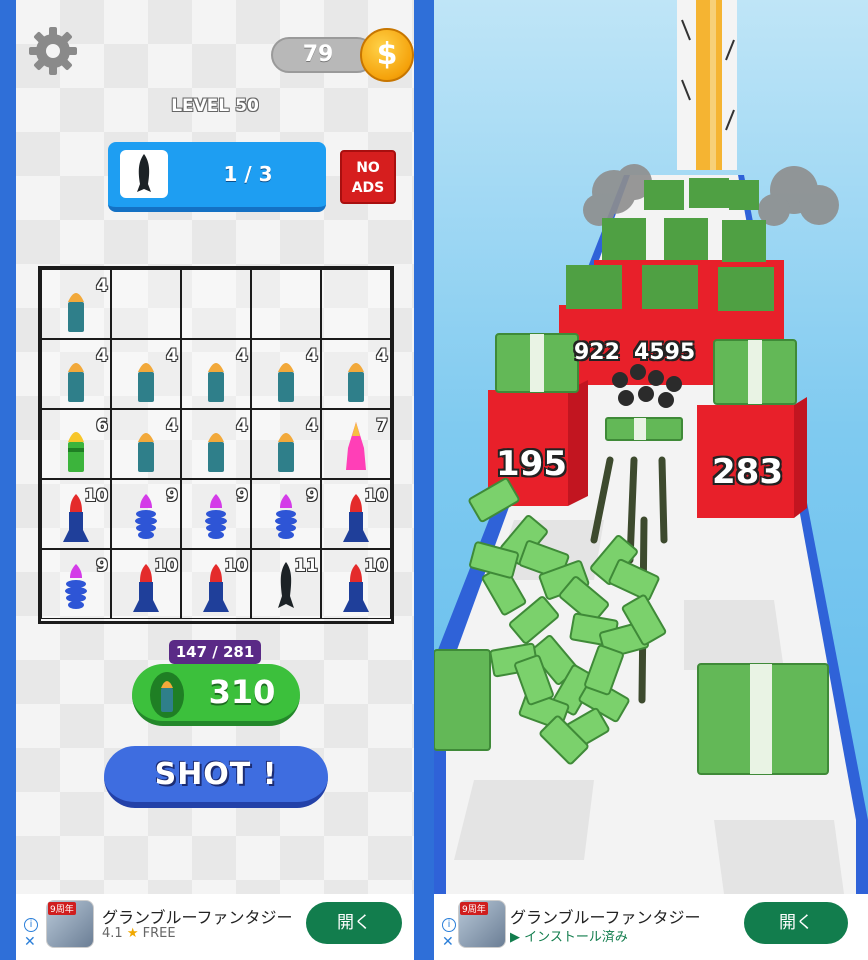 The width and height of the screenshot is (868, 960). What do you see at coordinates (217, 177) in the screenshot?
I see `weapon-progress: 1 / 3` at bounding box center [217, 177].